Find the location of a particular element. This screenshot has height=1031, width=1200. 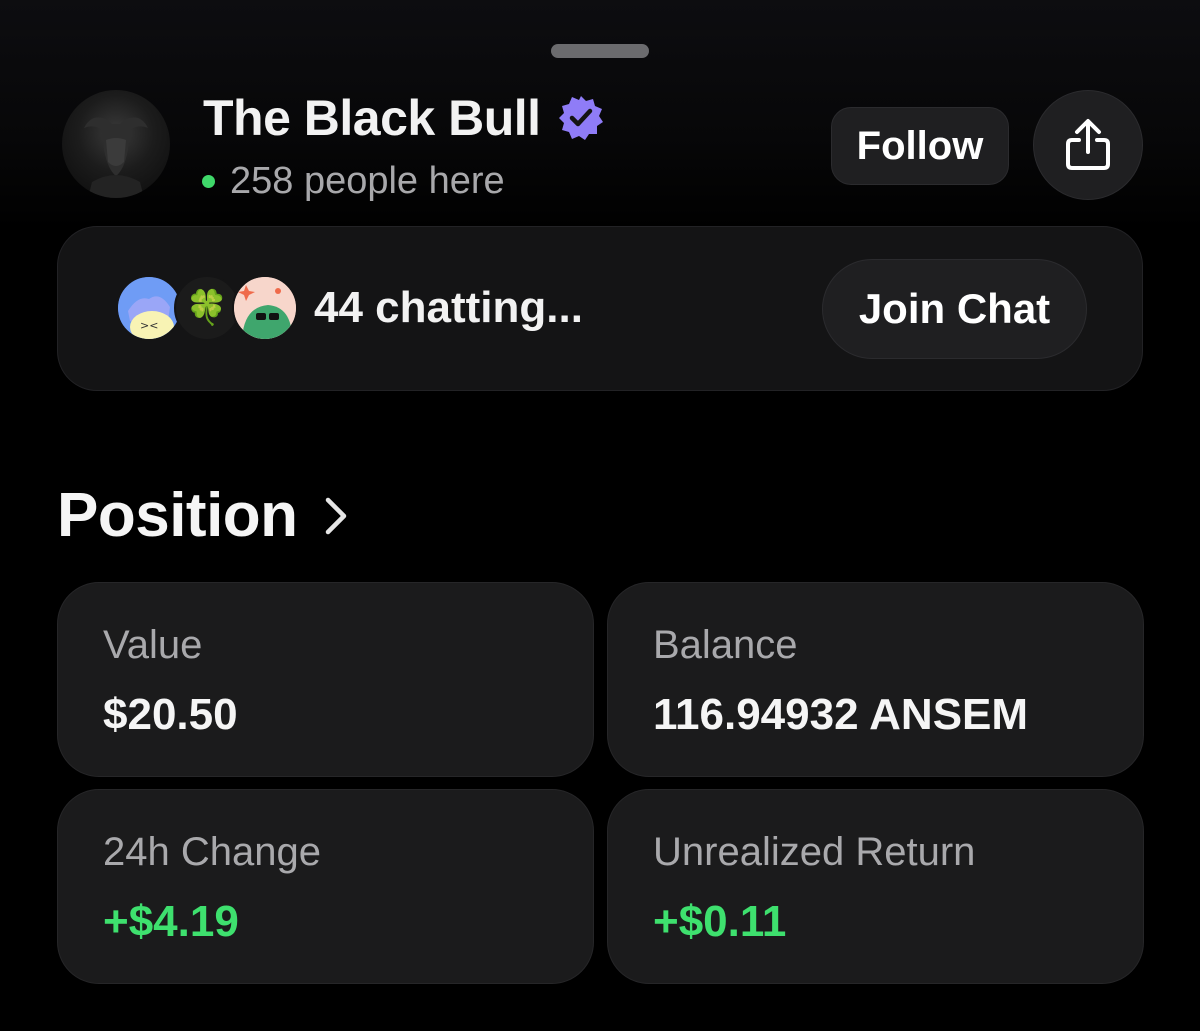

stat-card-value: Value $20.50 is located at coordinates (325, 679).